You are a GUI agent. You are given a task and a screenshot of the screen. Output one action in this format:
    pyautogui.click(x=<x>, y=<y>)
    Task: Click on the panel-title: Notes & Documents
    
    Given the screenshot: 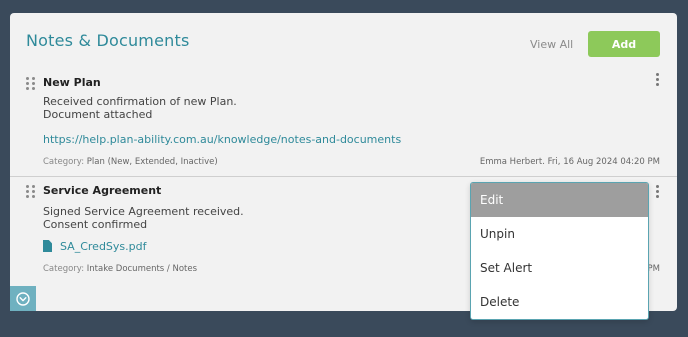 What is the action you would take?
    pyautogui.click(x=108, y=40)
    